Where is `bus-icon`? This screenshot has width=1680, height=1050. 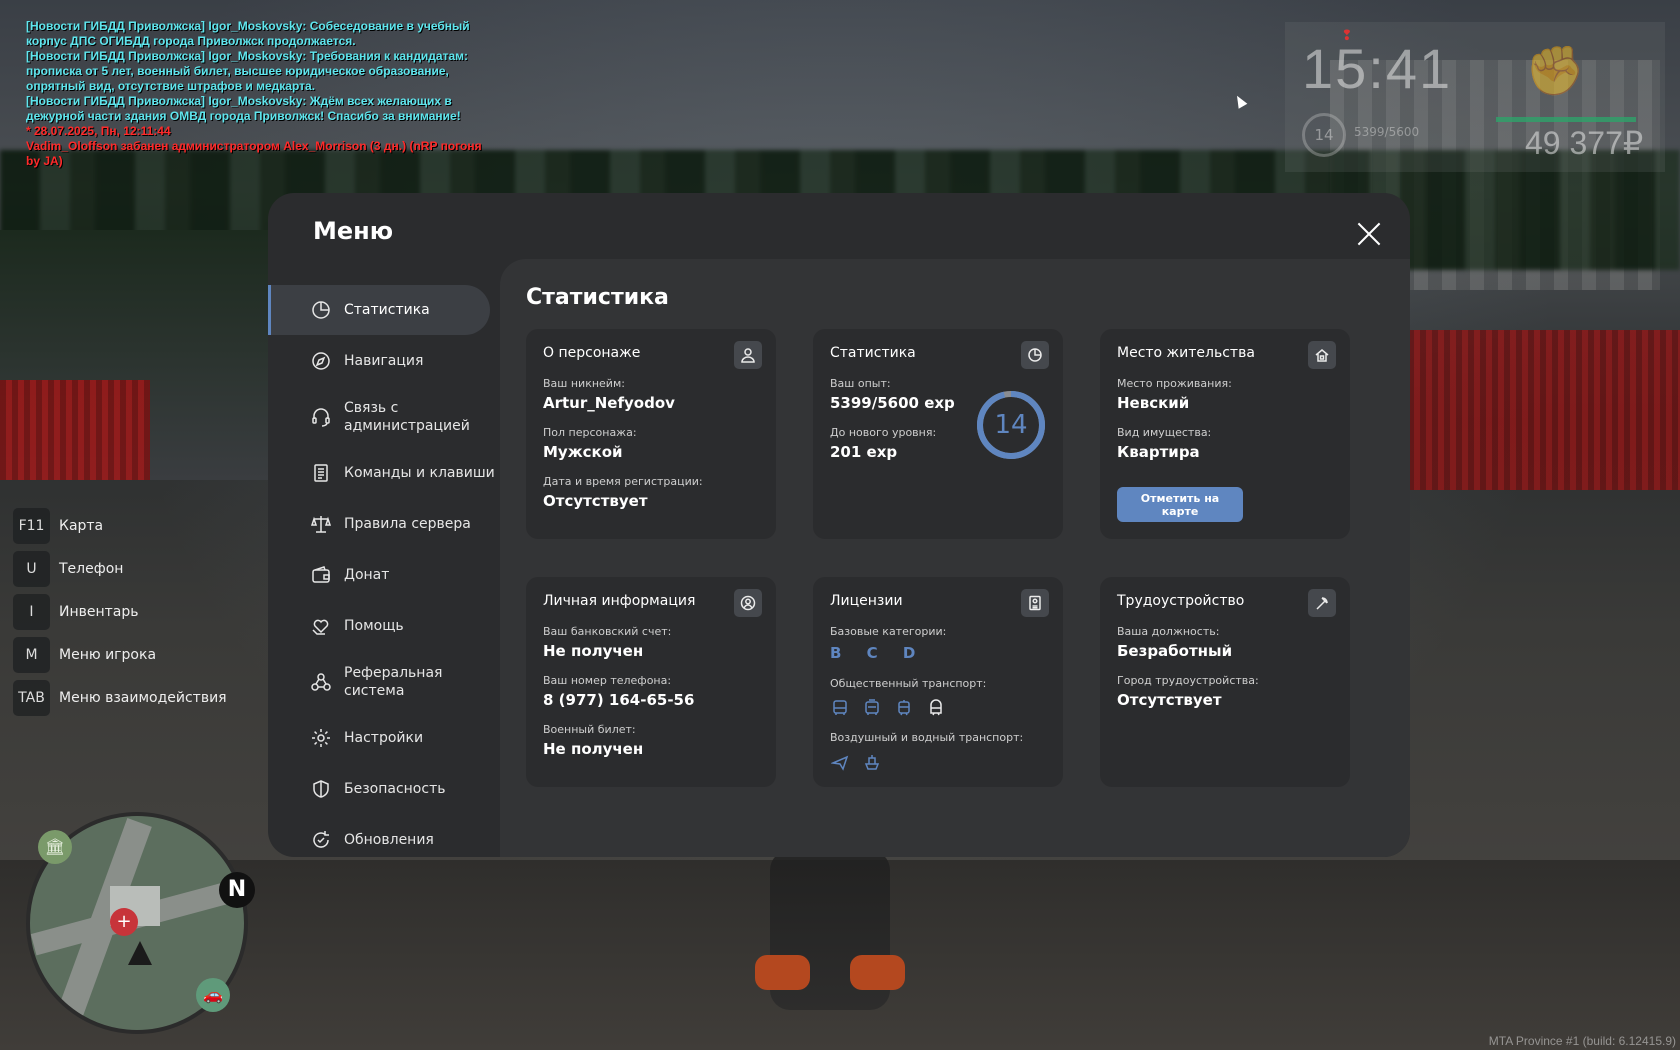
bus-icon is located at coordinates (840, 708).